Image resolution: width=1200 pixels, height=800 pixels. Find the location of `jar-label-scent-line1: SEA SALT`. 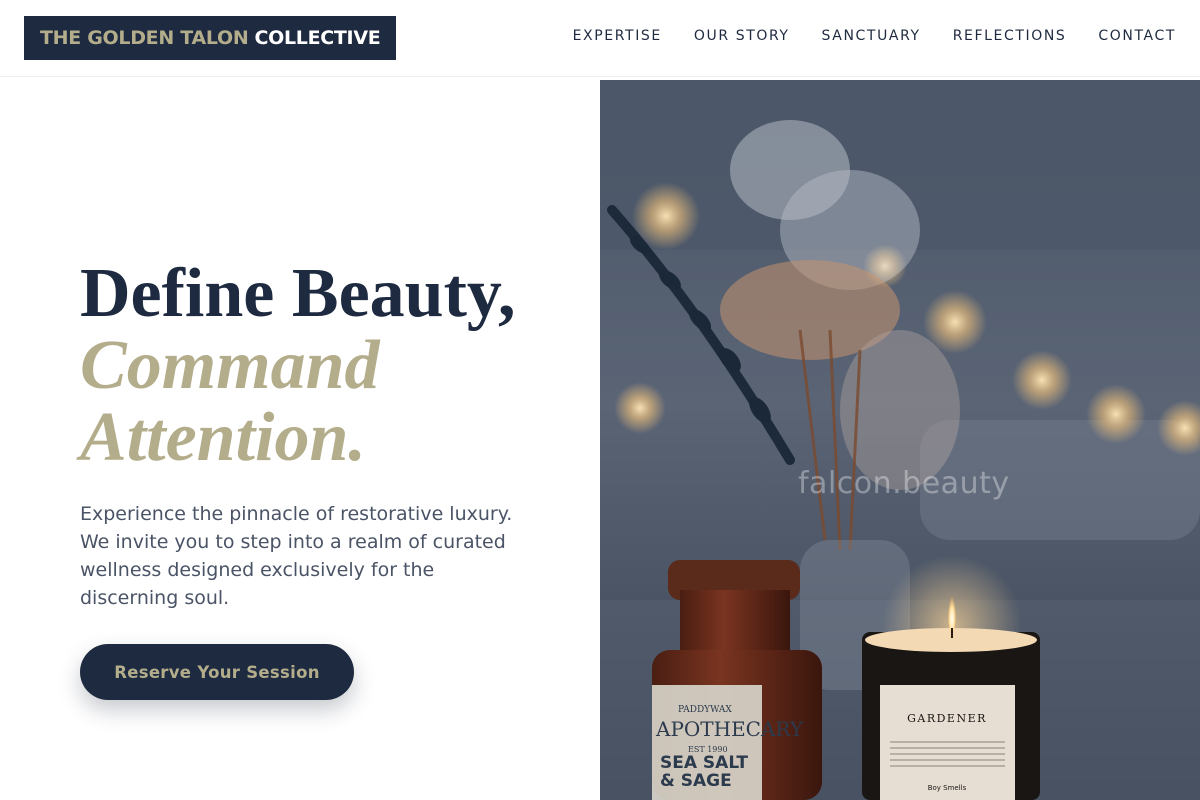

jar-label-scent-line1: SEA SALT is located at coordinates (704, 763).